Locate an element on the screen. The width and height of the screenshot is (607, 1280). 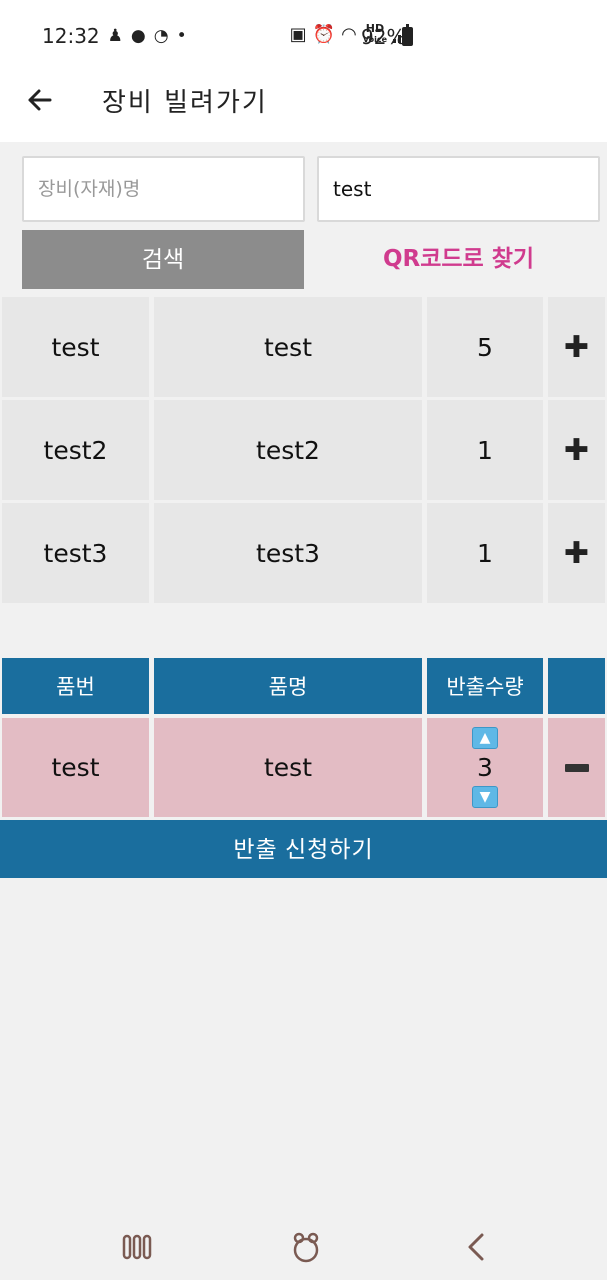
result-part-no: test3 is located at coordinates (75, 553).